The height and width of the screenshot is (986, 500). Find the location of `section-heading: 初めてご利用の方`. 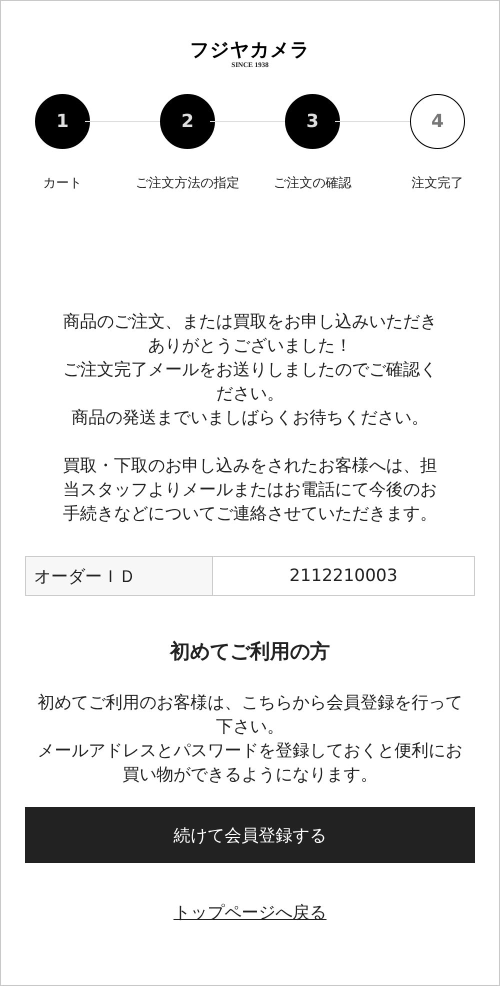

section-heading: 初めてご利用の方 is located at coordinates (250, 651).